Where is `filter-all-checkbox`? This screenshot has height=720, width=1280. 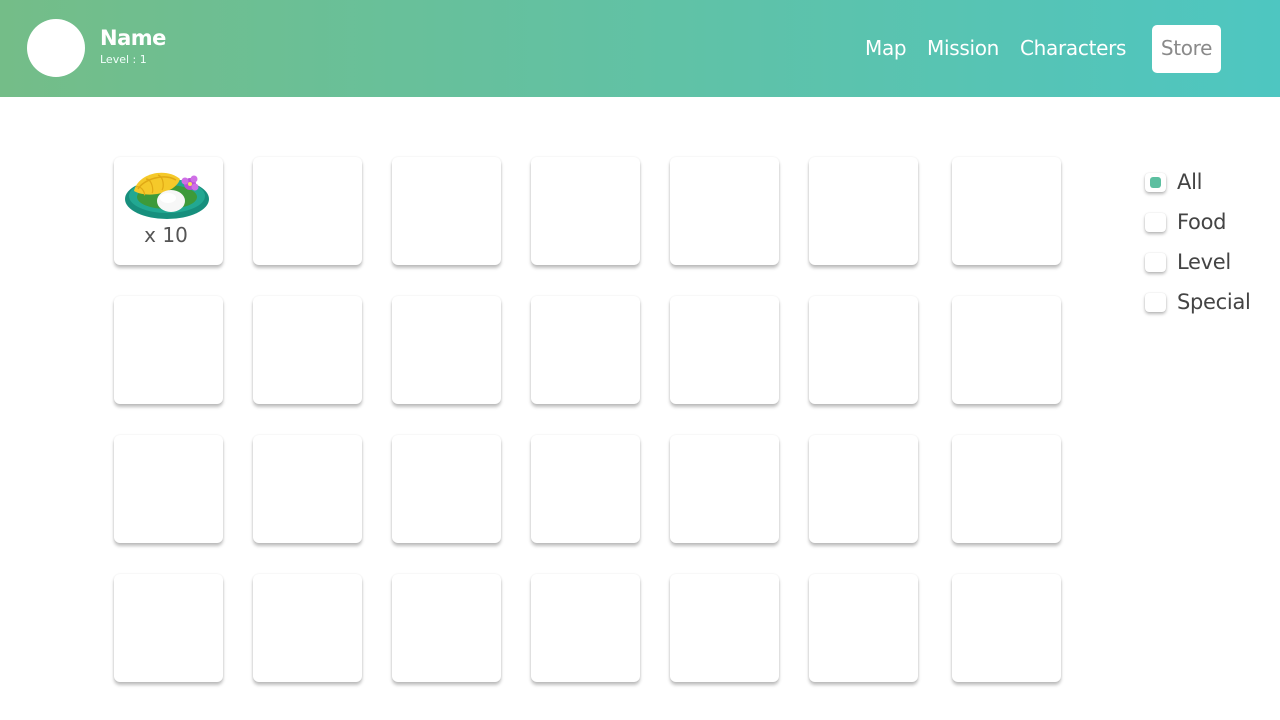 filter-all-checkbox is located at coordinates (1155, 182).